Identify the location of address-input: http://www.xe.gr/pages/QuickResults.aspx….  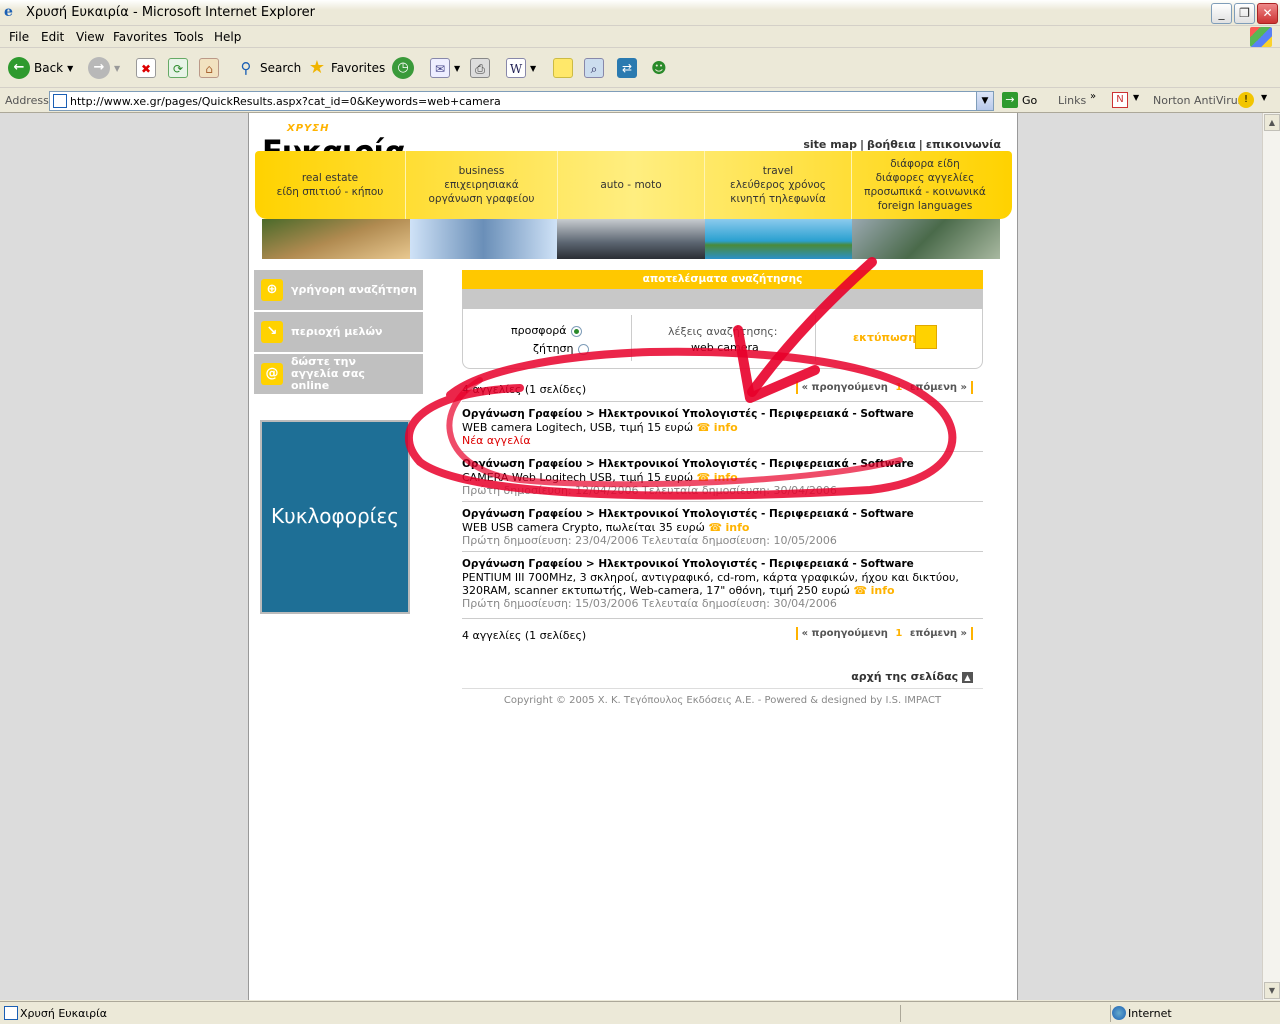
(521, 101).